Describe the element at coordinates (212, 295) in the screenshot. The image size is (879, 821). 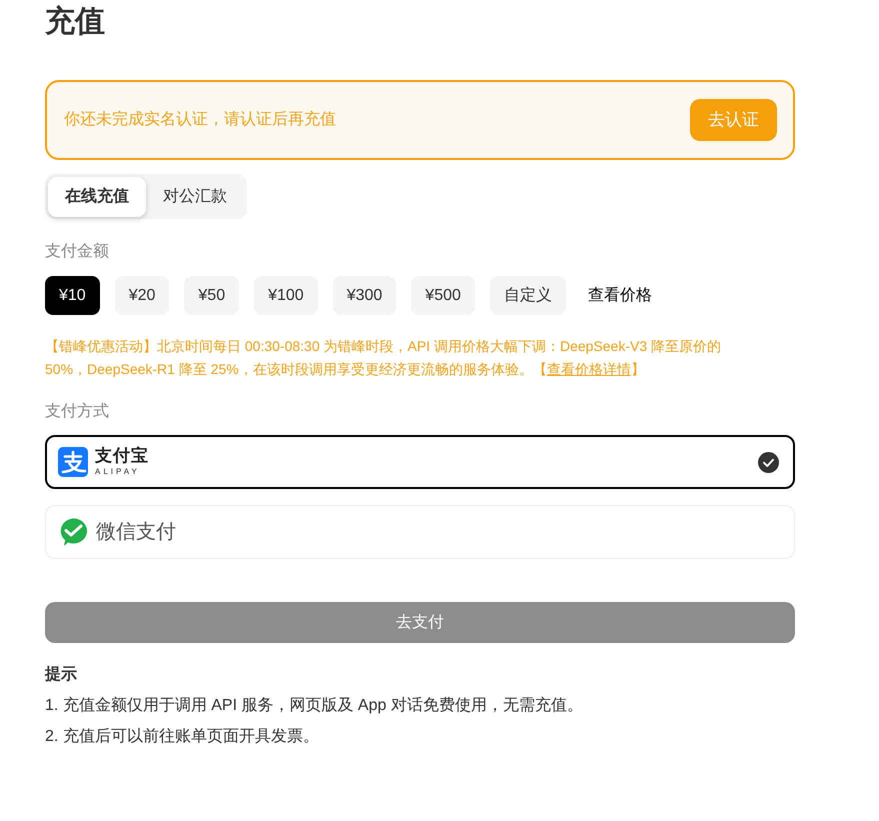
I see `amount-option: ¥50` at that location.